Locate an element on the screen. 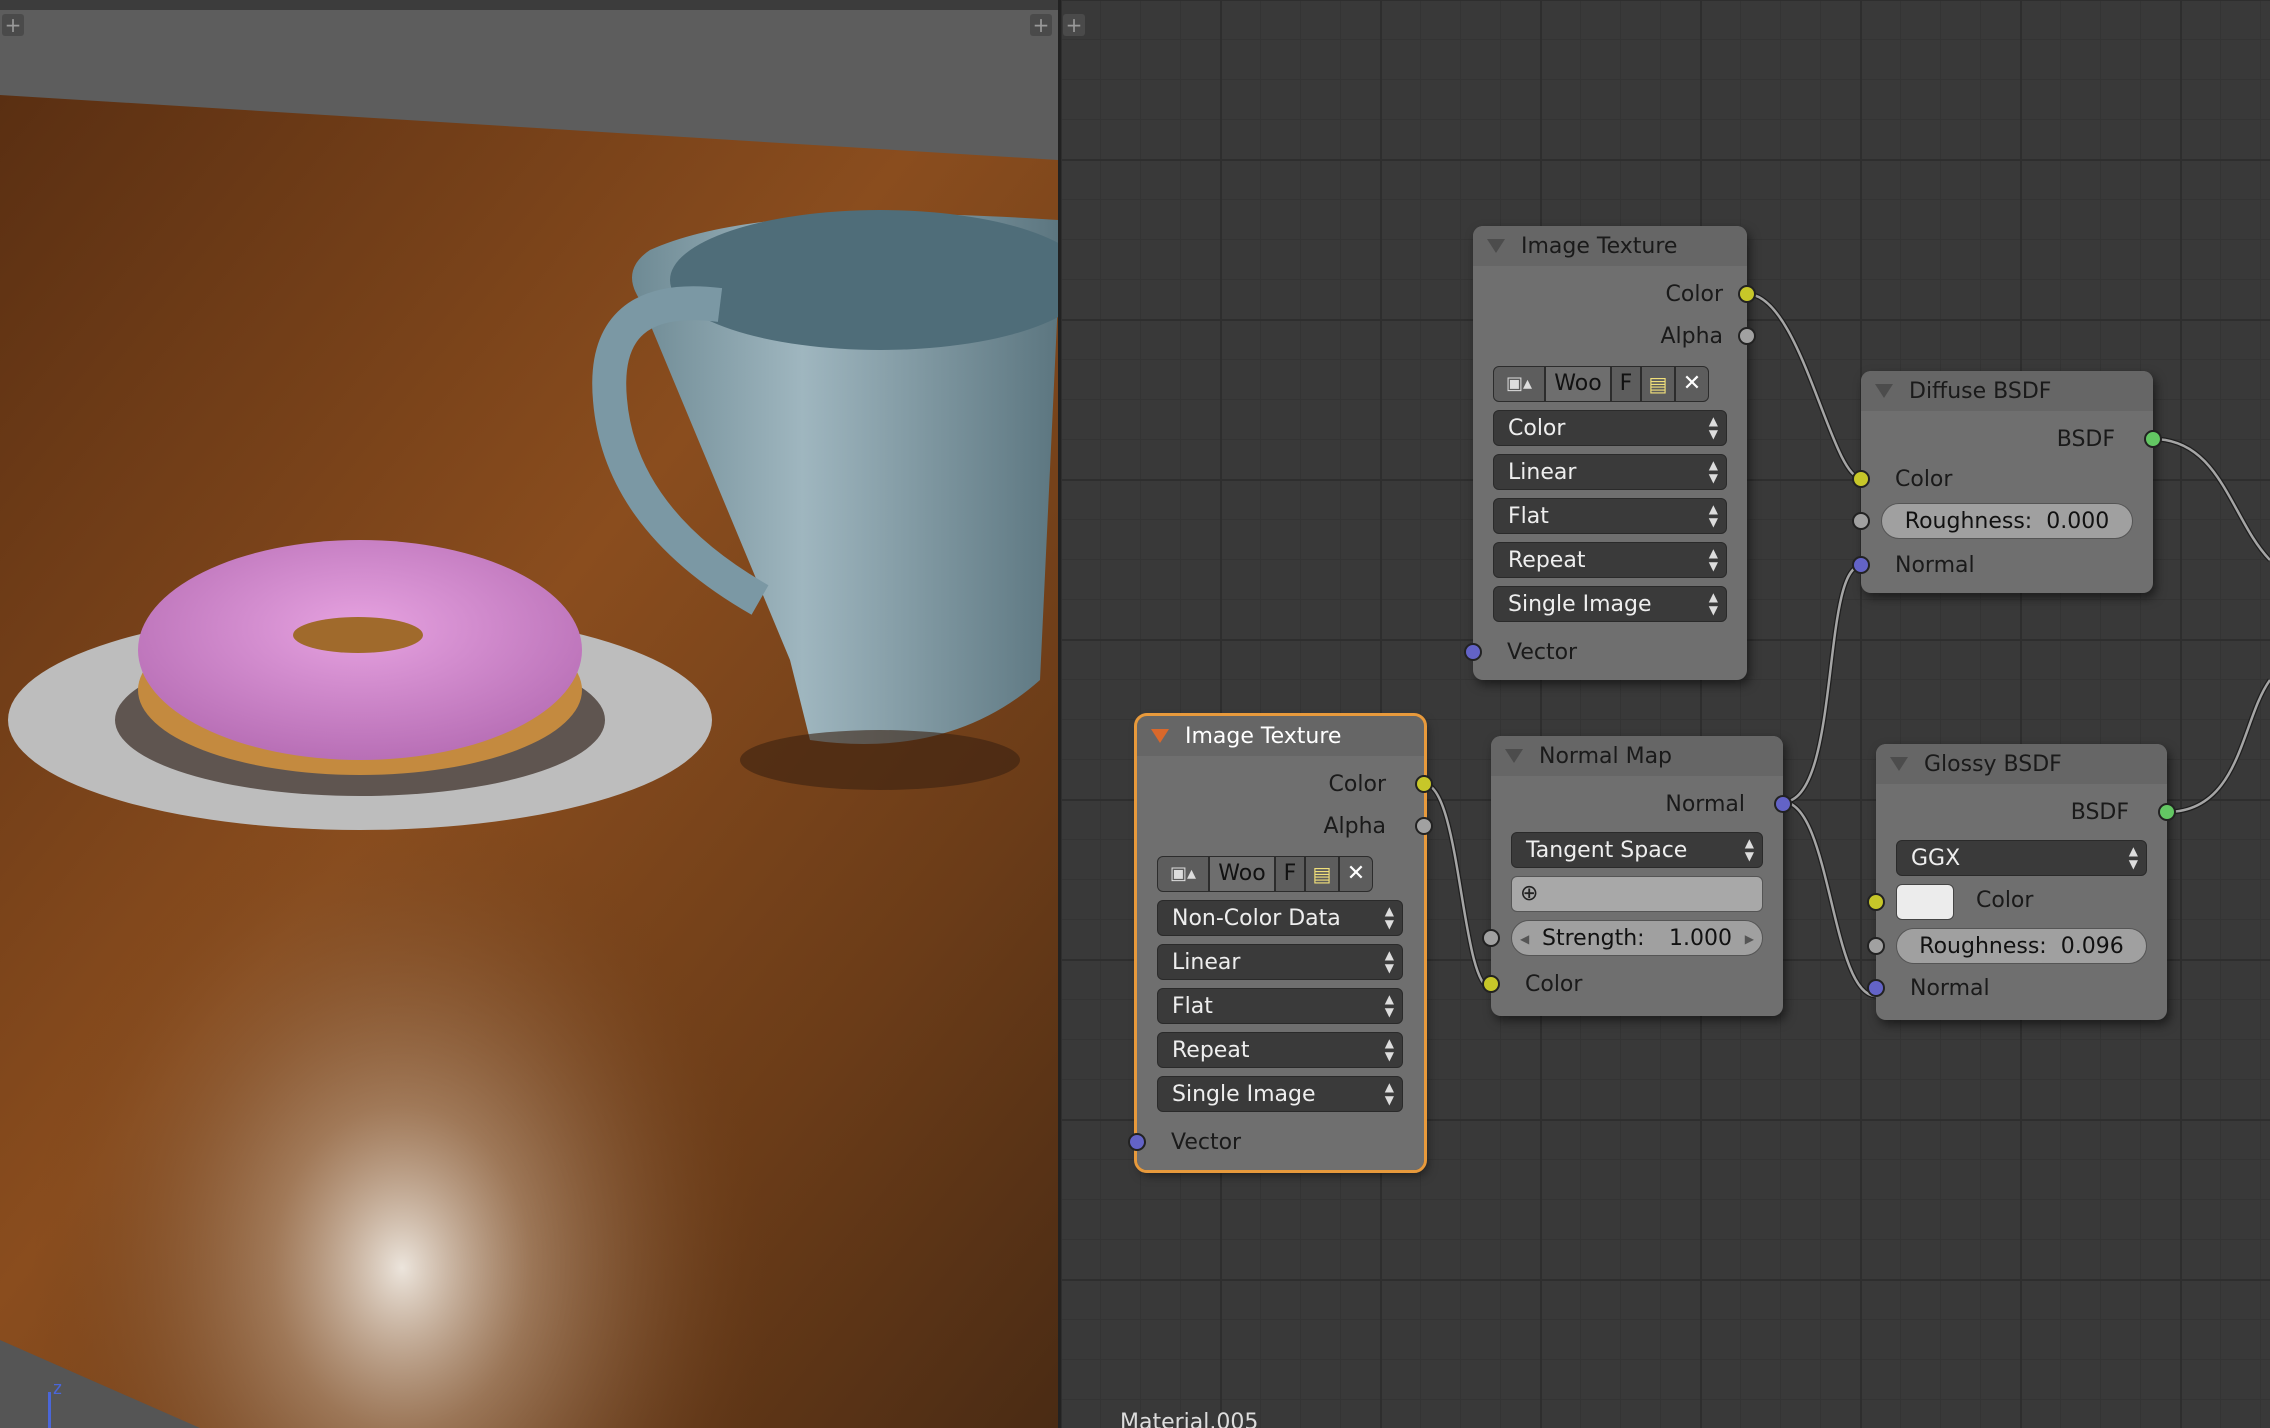  color-space-dropdown: Color ▲ ▼ is located at coordinates (1610, 428).